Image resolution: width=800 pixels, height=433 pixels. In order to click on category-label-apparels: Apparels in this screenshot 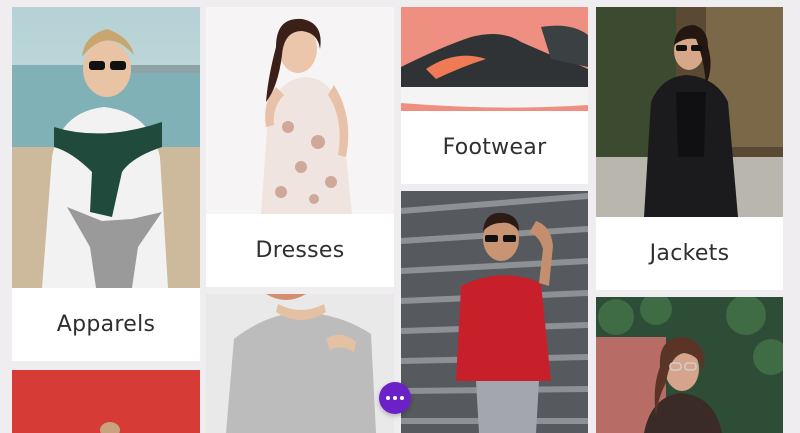, I will do `click(106, 324)`.